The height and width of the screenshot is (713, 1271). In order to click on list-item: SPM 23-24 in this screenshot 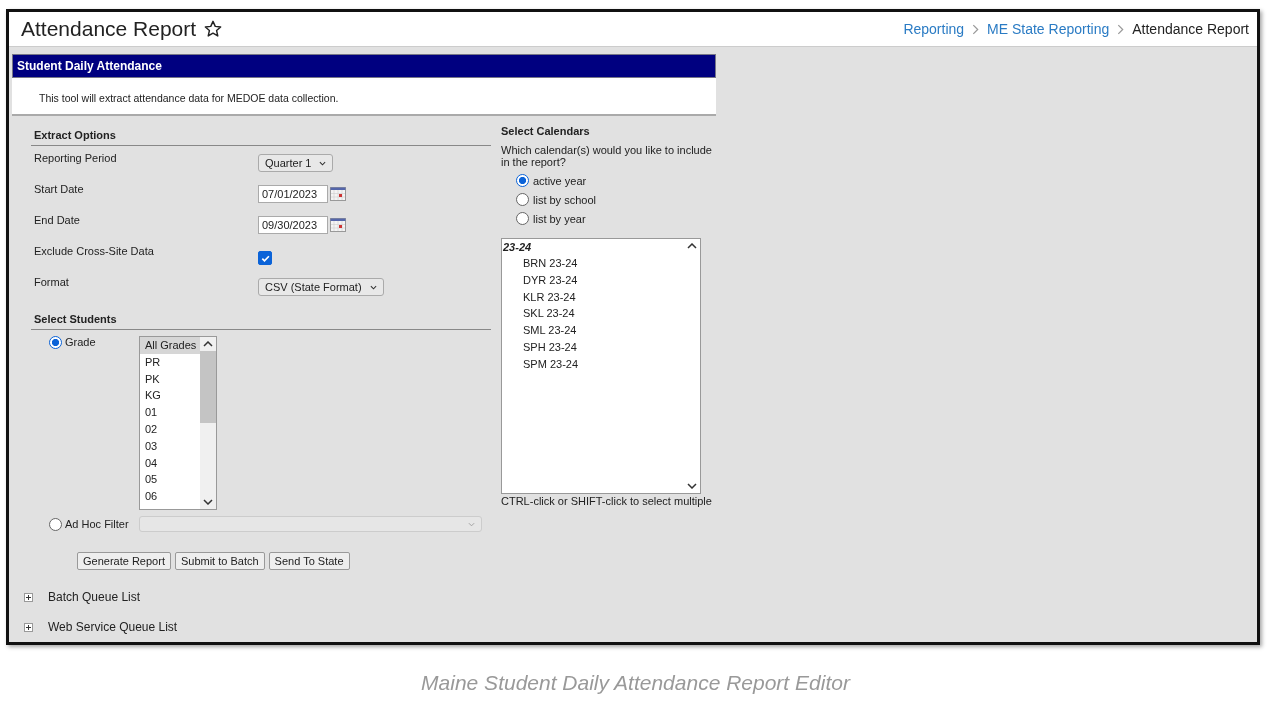, I will do `click(593, 364)`.